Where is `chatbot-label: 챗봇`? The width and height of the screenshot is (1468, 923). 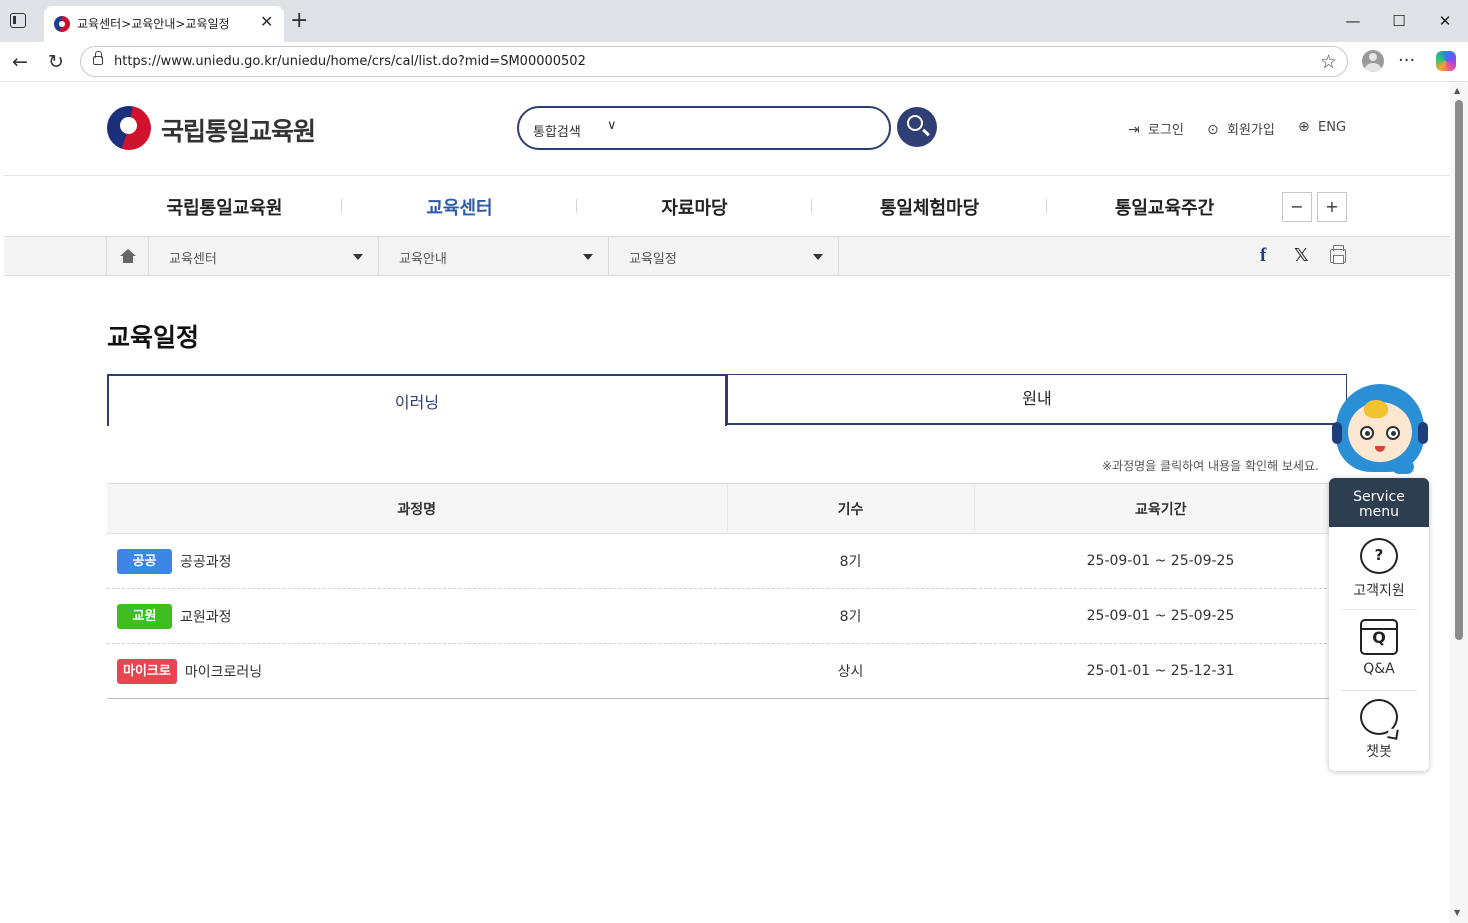
chatbot-label: 챗봇 is located at coordinates (1379, 752).